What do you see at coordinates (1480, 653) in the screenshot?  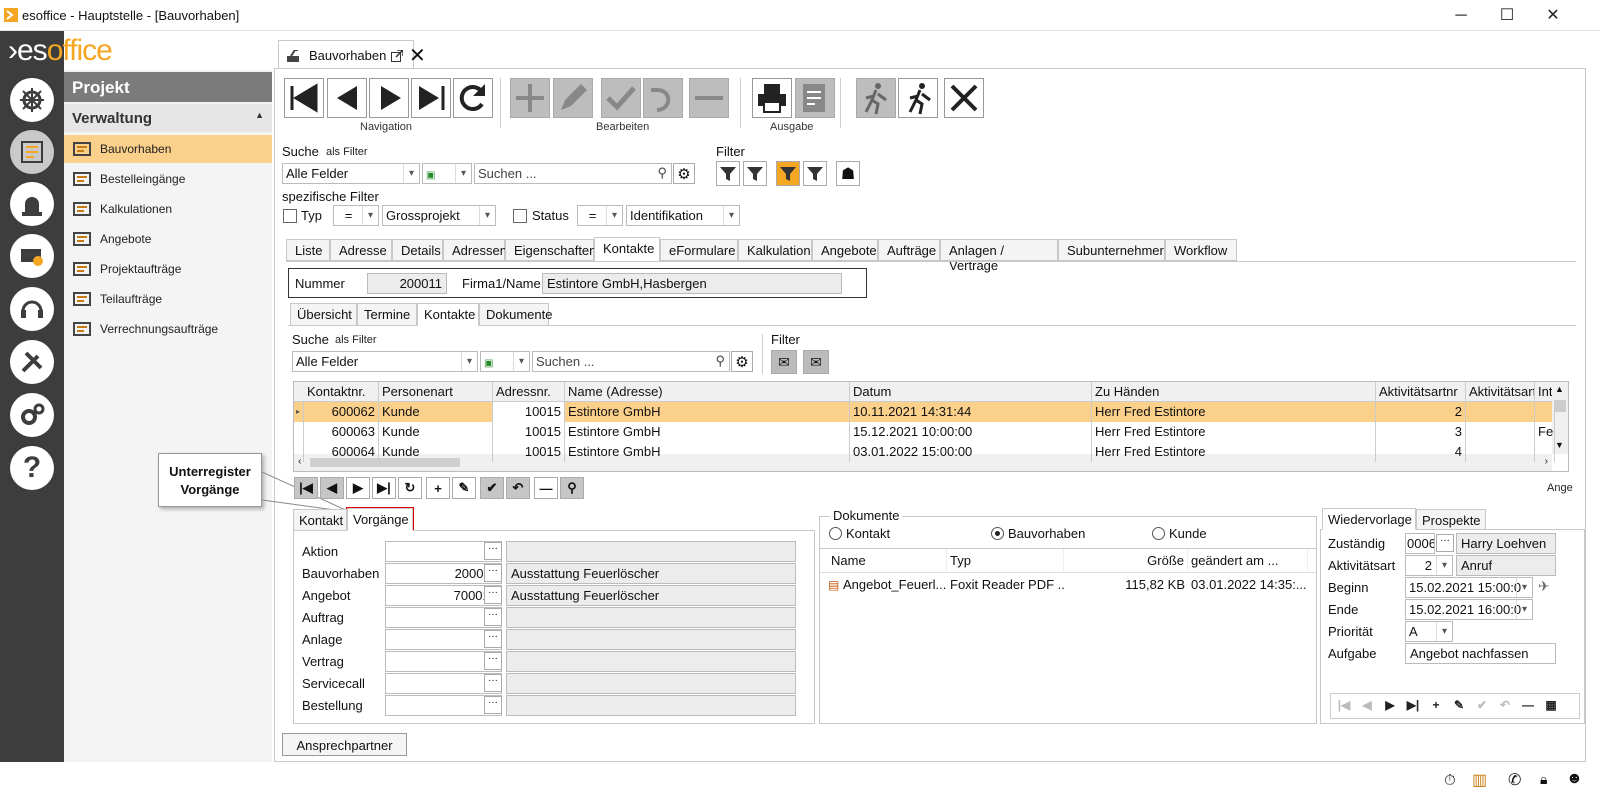 I see `aufgabe-field: Angebot nachfassen` at bounding box center [1480, 653].